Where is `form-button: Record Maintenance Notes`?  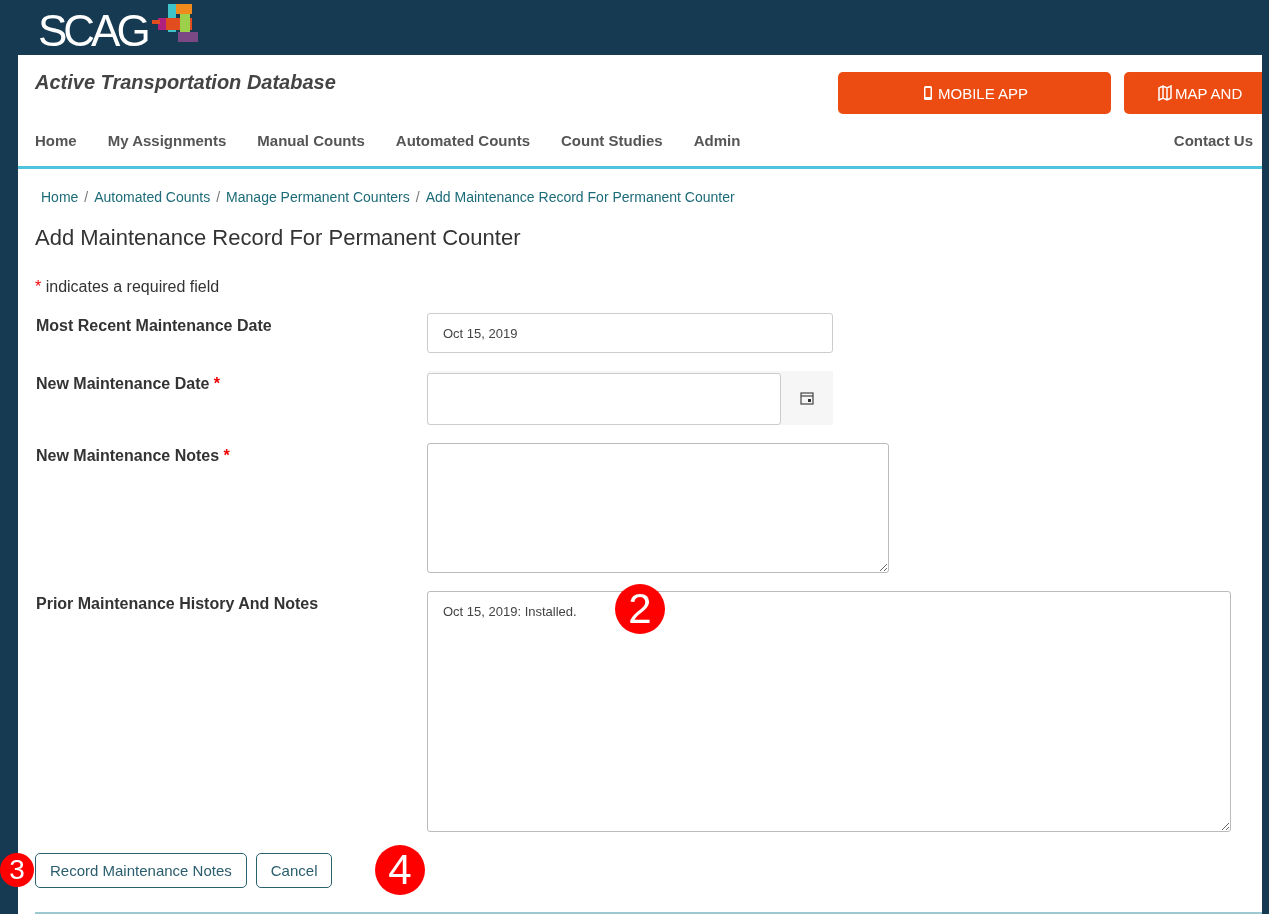 form-button: Record Maintenance Notes is located at coordinates (141, 870).